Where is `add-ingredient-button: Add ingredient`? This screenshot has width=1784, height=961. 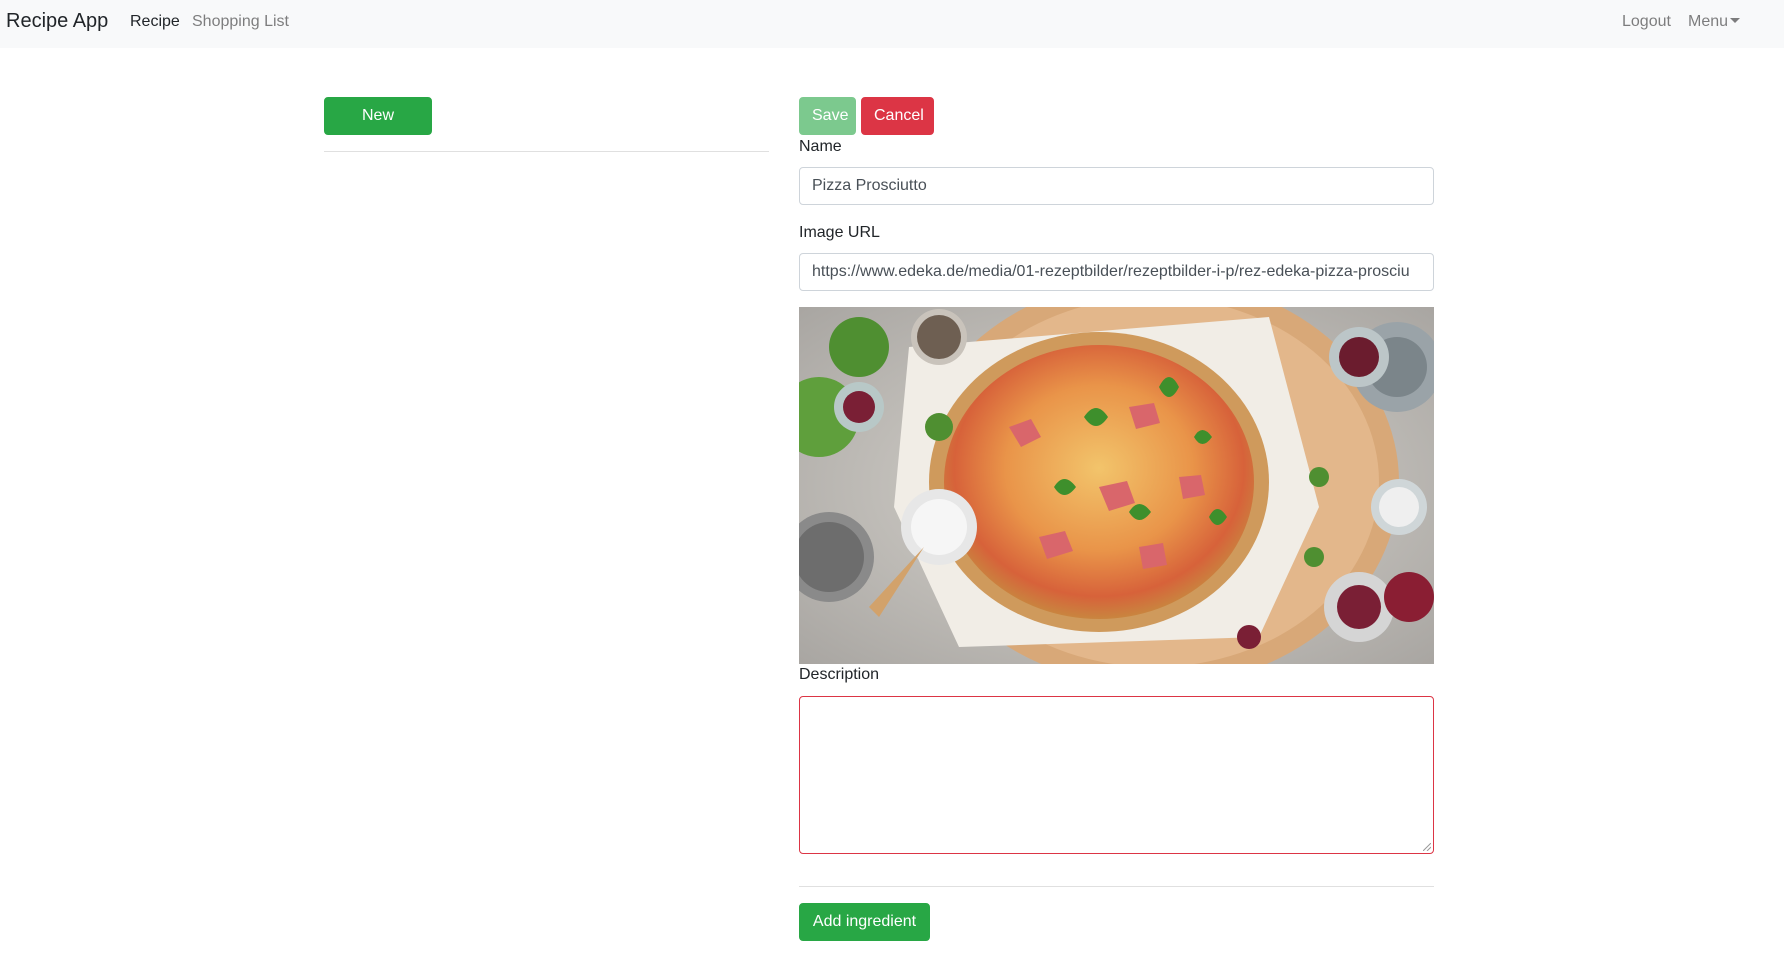
add-ingredient-button: Add ingredient is located at coordinates (864, 922).